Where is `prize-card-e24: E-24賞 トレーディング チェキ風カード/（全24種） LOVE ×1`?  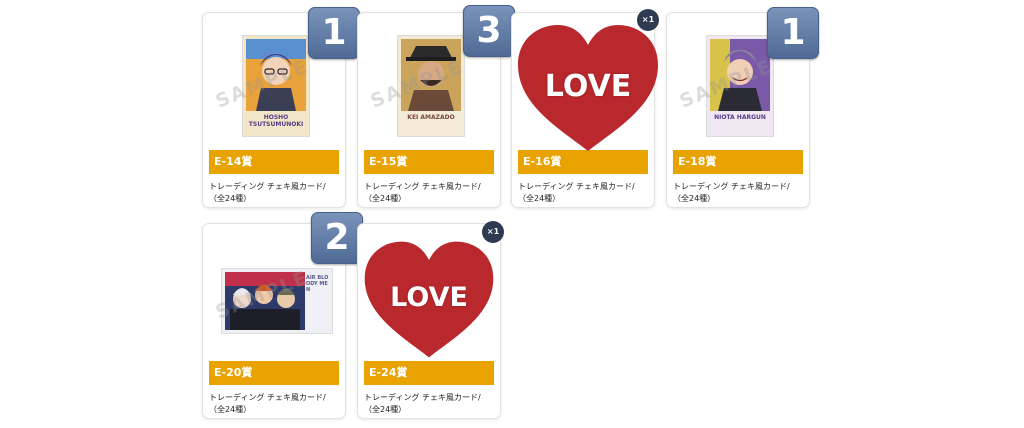
prize-card-e24: E-24賞 トレーディング チェキ風カード/（全24種） LOVE ×1 is located at coordinates (430, 320).